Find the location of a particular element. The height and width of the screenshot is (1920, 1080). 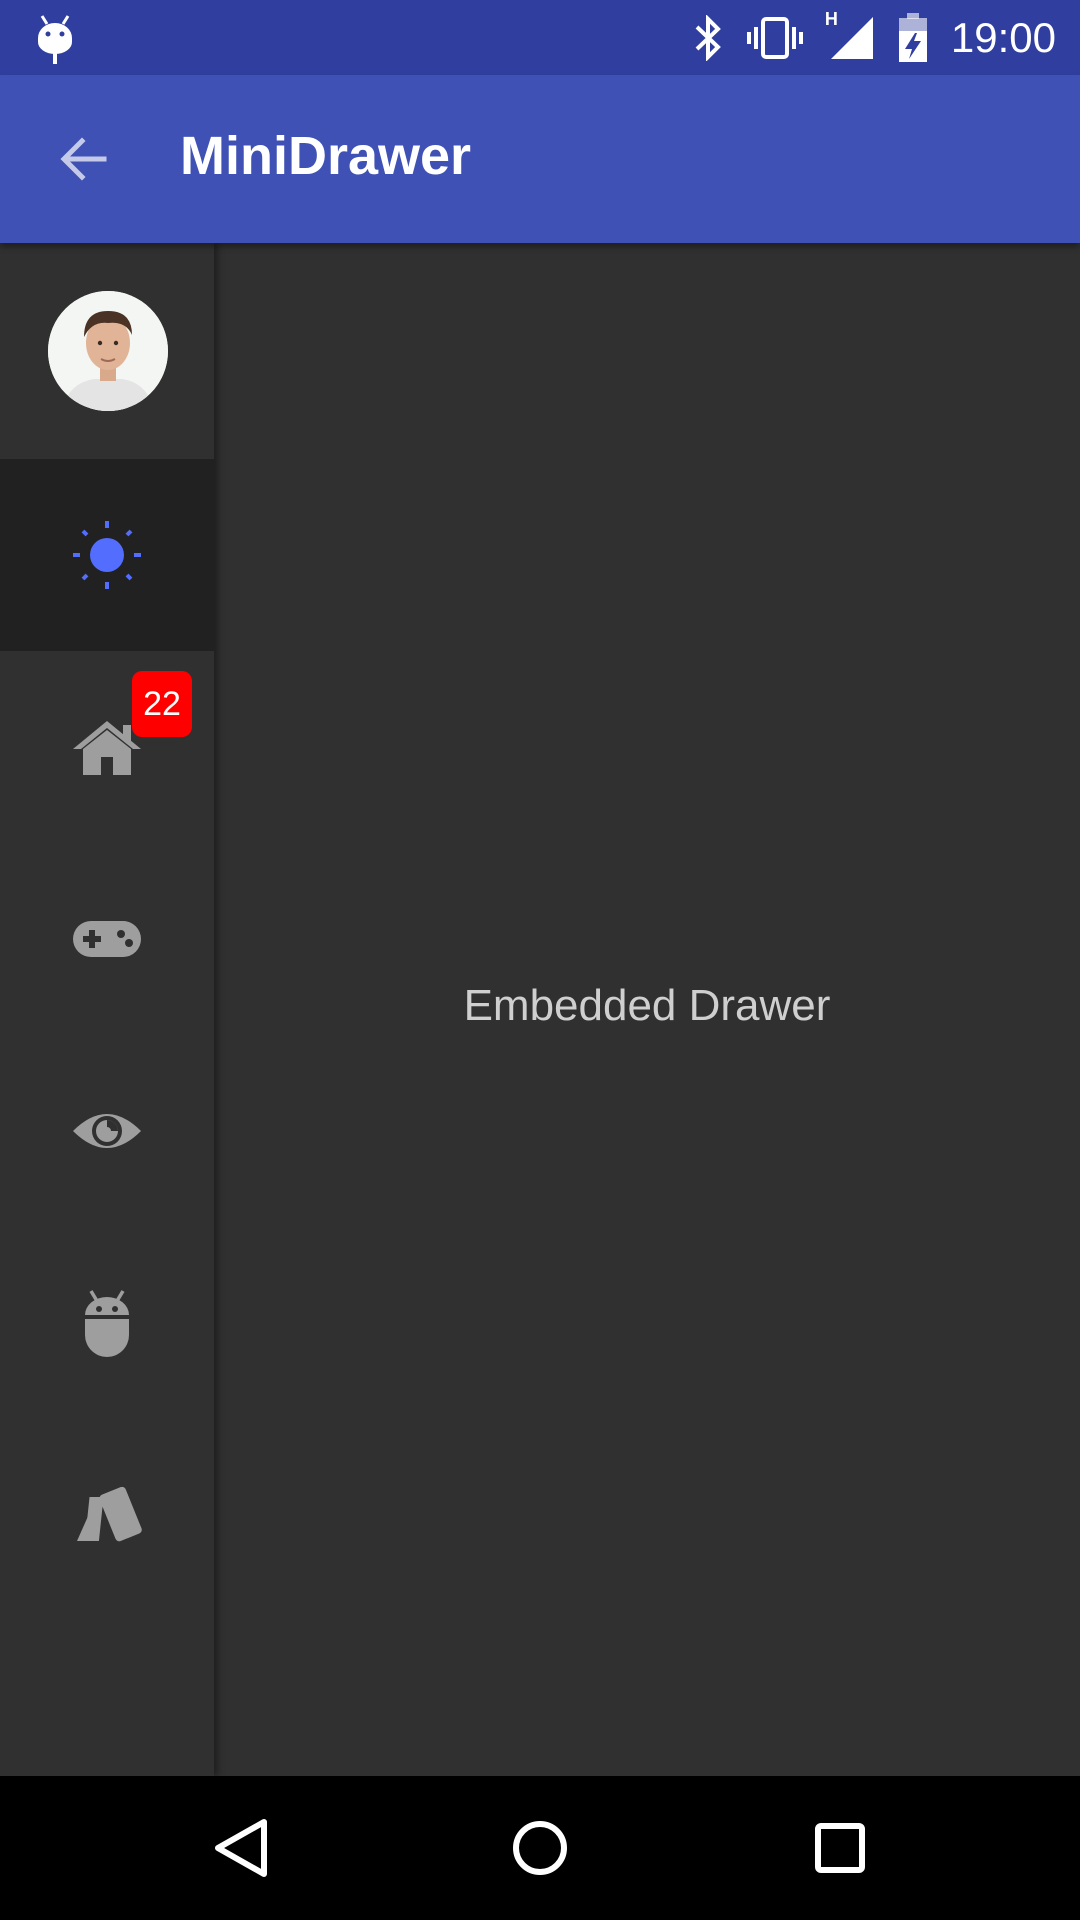

brightness-icon is located at coordinates (107, 555).